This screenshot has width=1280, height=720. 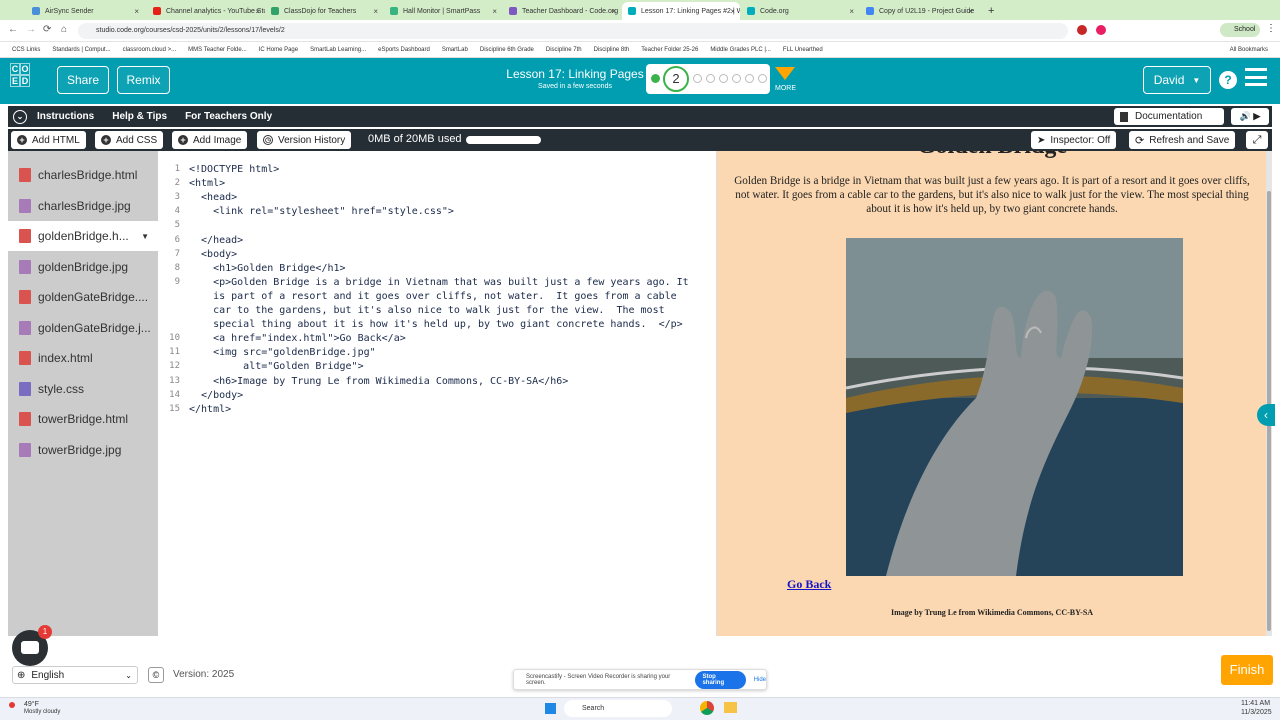 I want to click on copyright-icon: ©, so click(x=156, y=675).